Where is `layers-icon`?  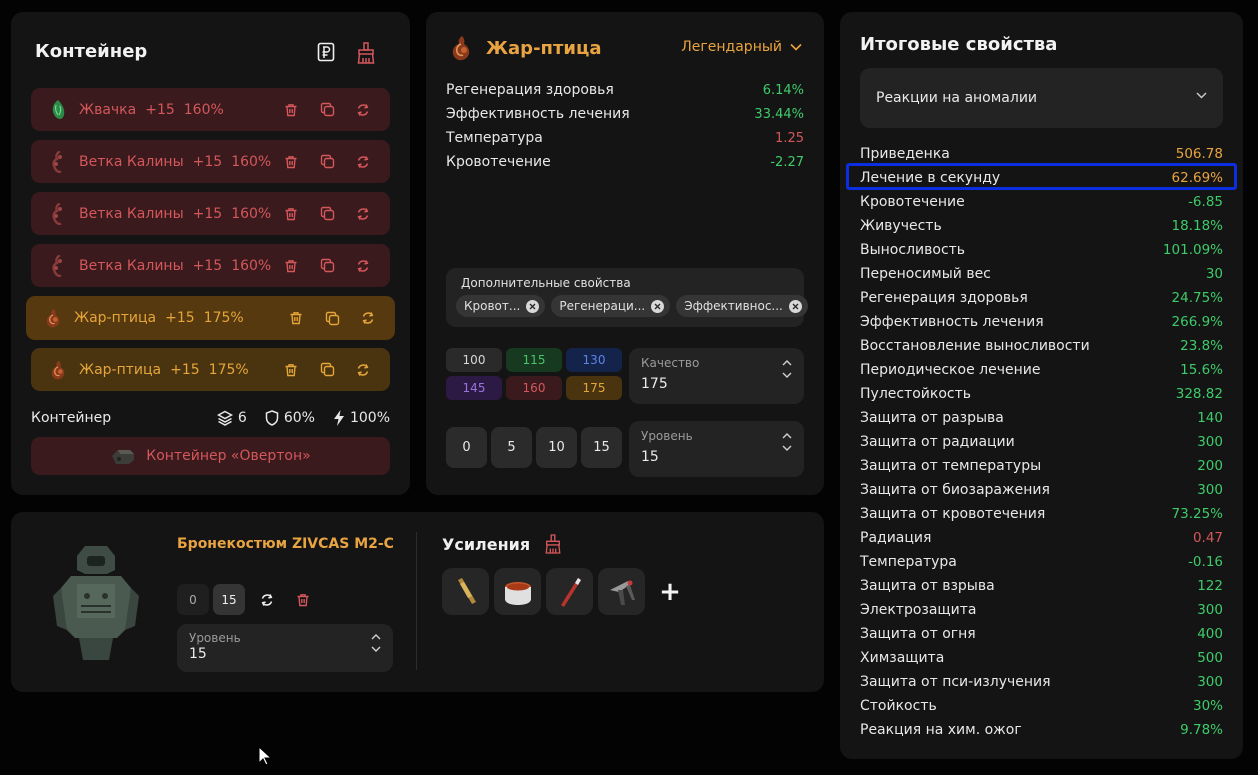
layers-icon is located at coordinates (224, 418).